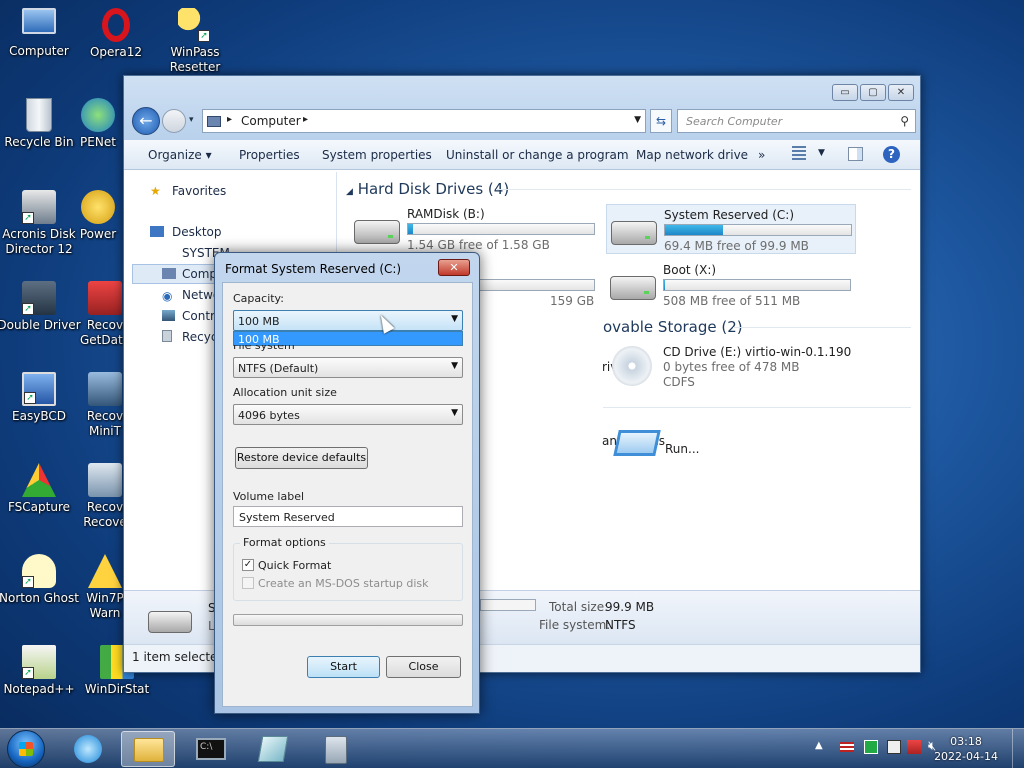 This screenshot has height=768, width=1024. What do you see at coordinates (39, 571) in the screenshot?
I see `ghost-icon: ➚` at bounding box center [39, 571].